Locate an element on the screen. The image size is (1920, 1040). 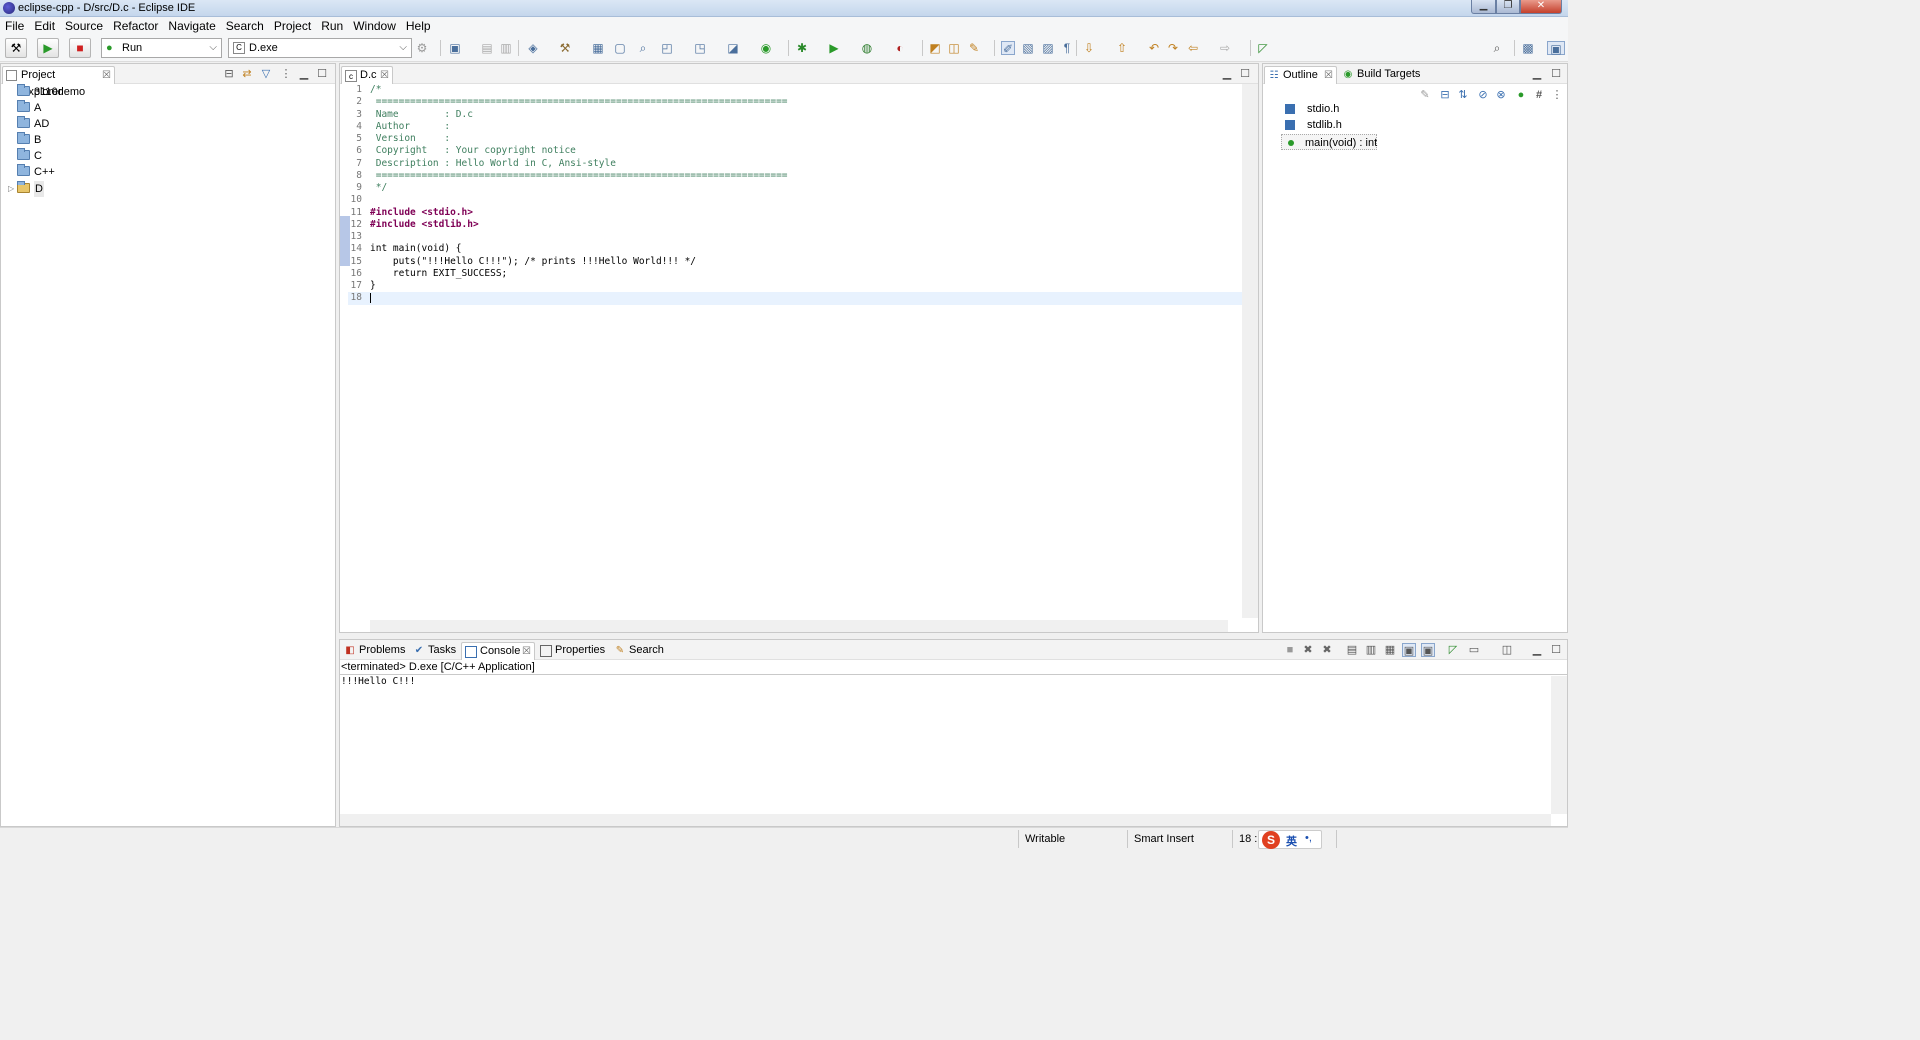
search-icon: ⌕ is located at coordinates (1497, 48).